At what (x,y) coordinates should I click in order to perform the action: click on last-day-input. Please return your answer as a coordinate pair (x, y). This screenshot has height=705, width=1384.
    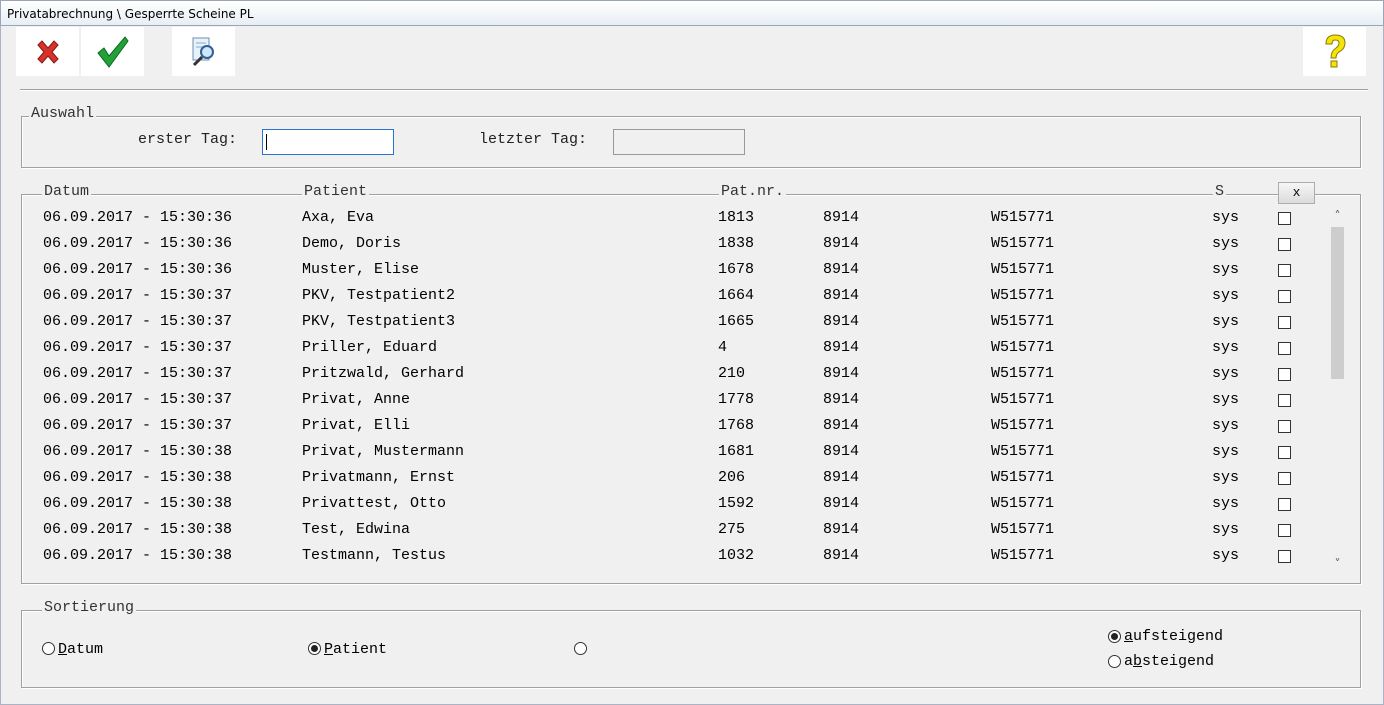
    Looking at the image, I should click on (679, 142).